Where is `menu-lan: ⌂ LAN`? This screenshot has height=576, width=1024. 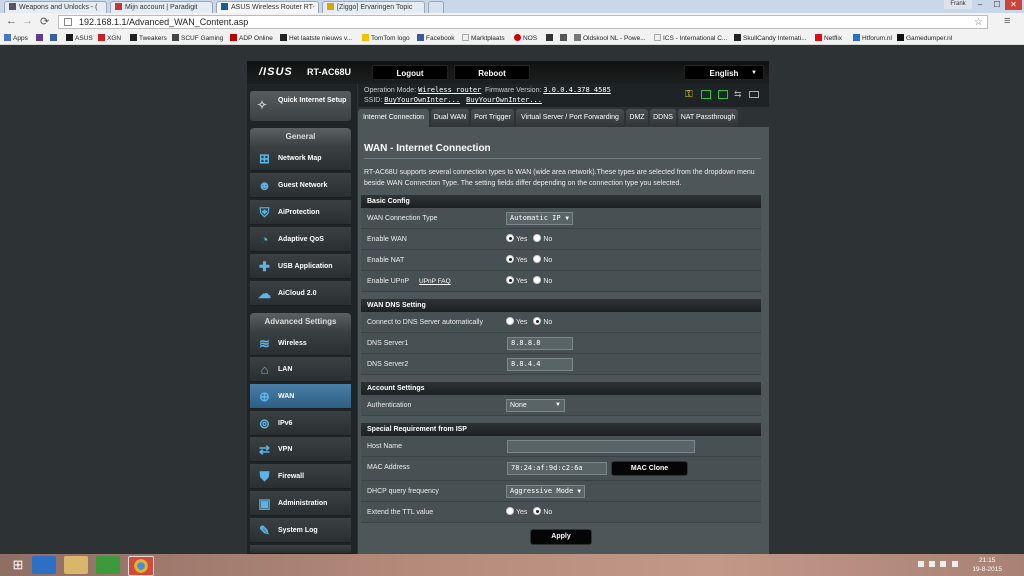 menu-lan: ⌂ LAN is located at coordinates (300, 369).